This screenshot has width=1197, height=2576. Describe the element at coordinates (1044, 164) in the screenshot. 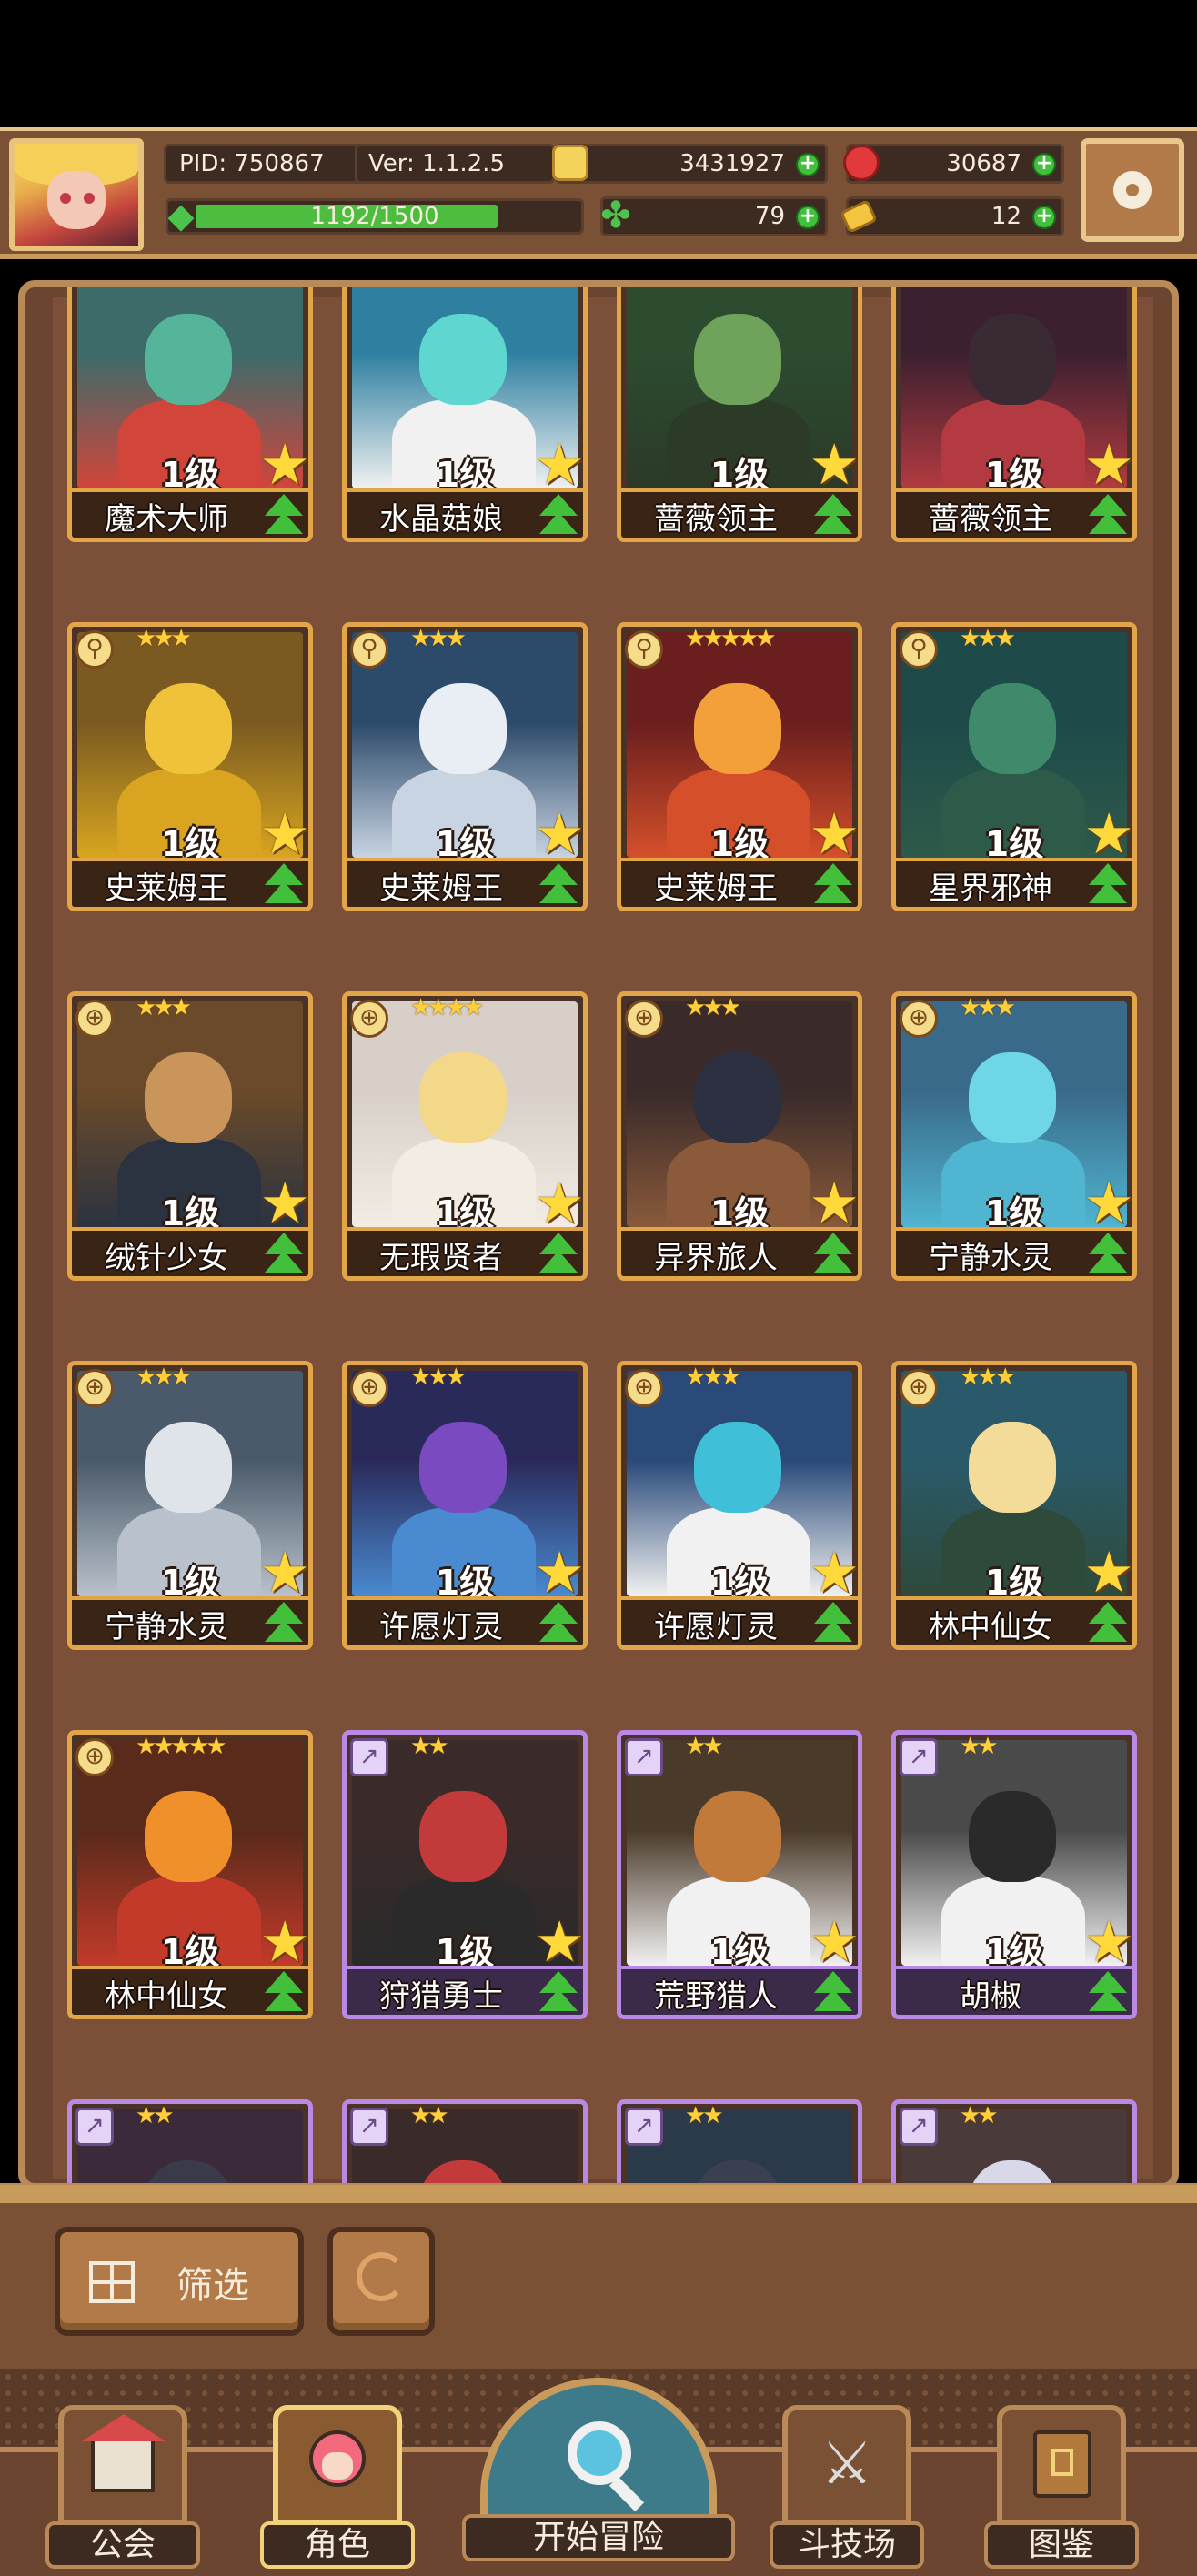

I see `add-gem-button: +` at that location.